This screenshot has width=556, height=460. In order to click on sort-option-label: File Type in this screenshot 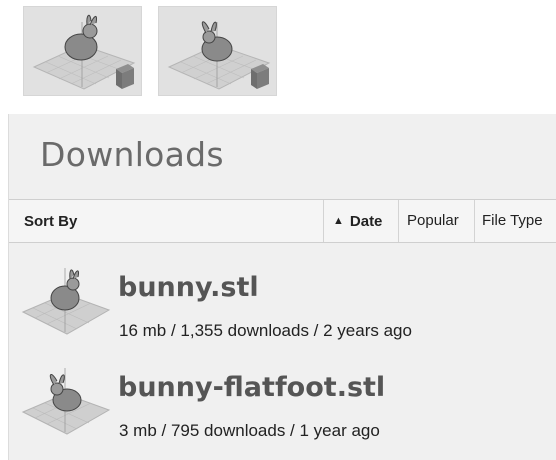, I will do `click(512, 220)`.